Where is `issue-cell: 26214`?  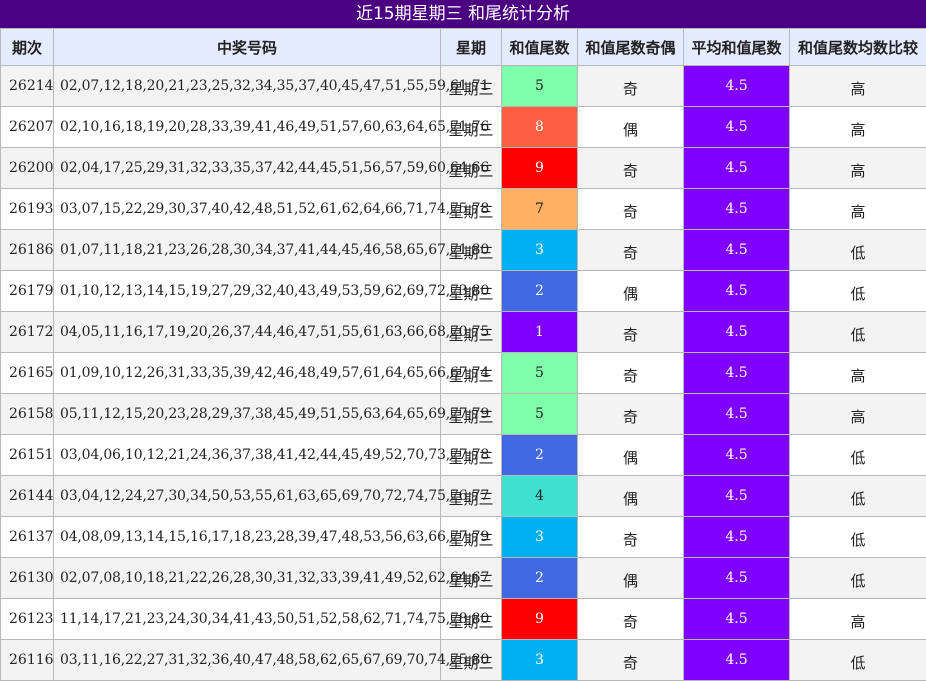 issue-cell: 26214 is located at coordinates (27, 86).